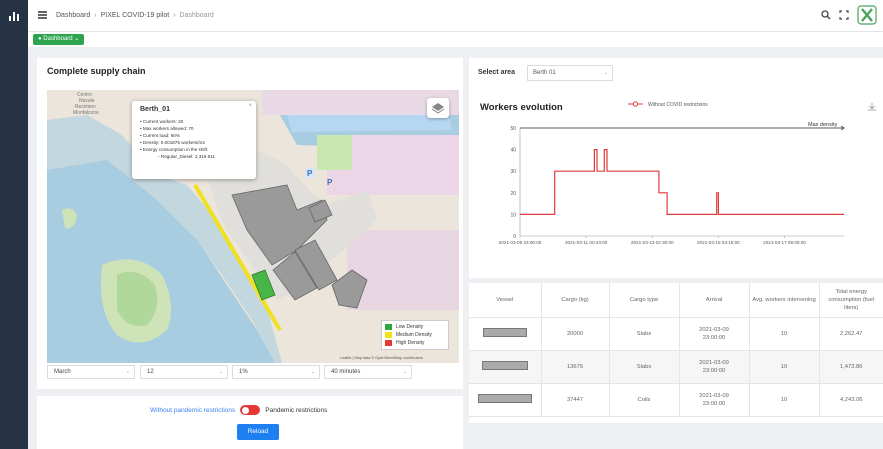 This screenshot has height=449, width=883. What do you see at coordinates (844, 15) in the screenshot?
I see `fullscreen-icon` at bounding box center [844, 15].